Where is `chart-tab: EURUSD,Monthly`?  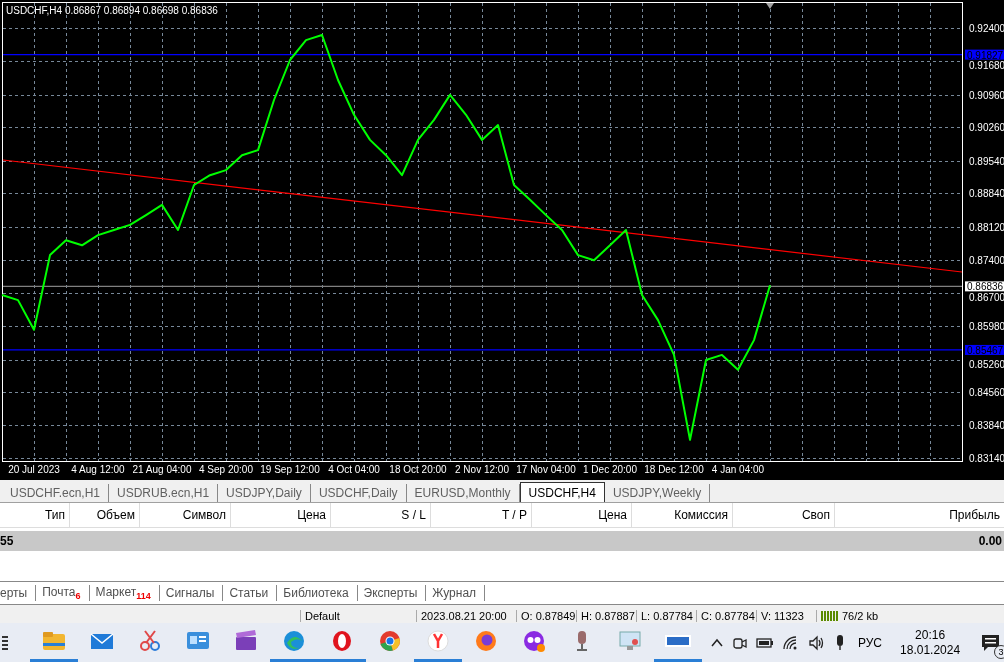 chart-tab: EURUSD,Monthly is located at coordinates (463, 493).